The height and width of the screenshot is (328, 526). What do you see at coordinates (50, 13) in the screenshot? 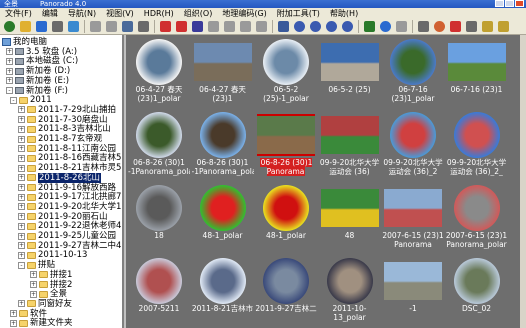
I see `menu-item-1: 编辑` at bounding box center [50, 13].